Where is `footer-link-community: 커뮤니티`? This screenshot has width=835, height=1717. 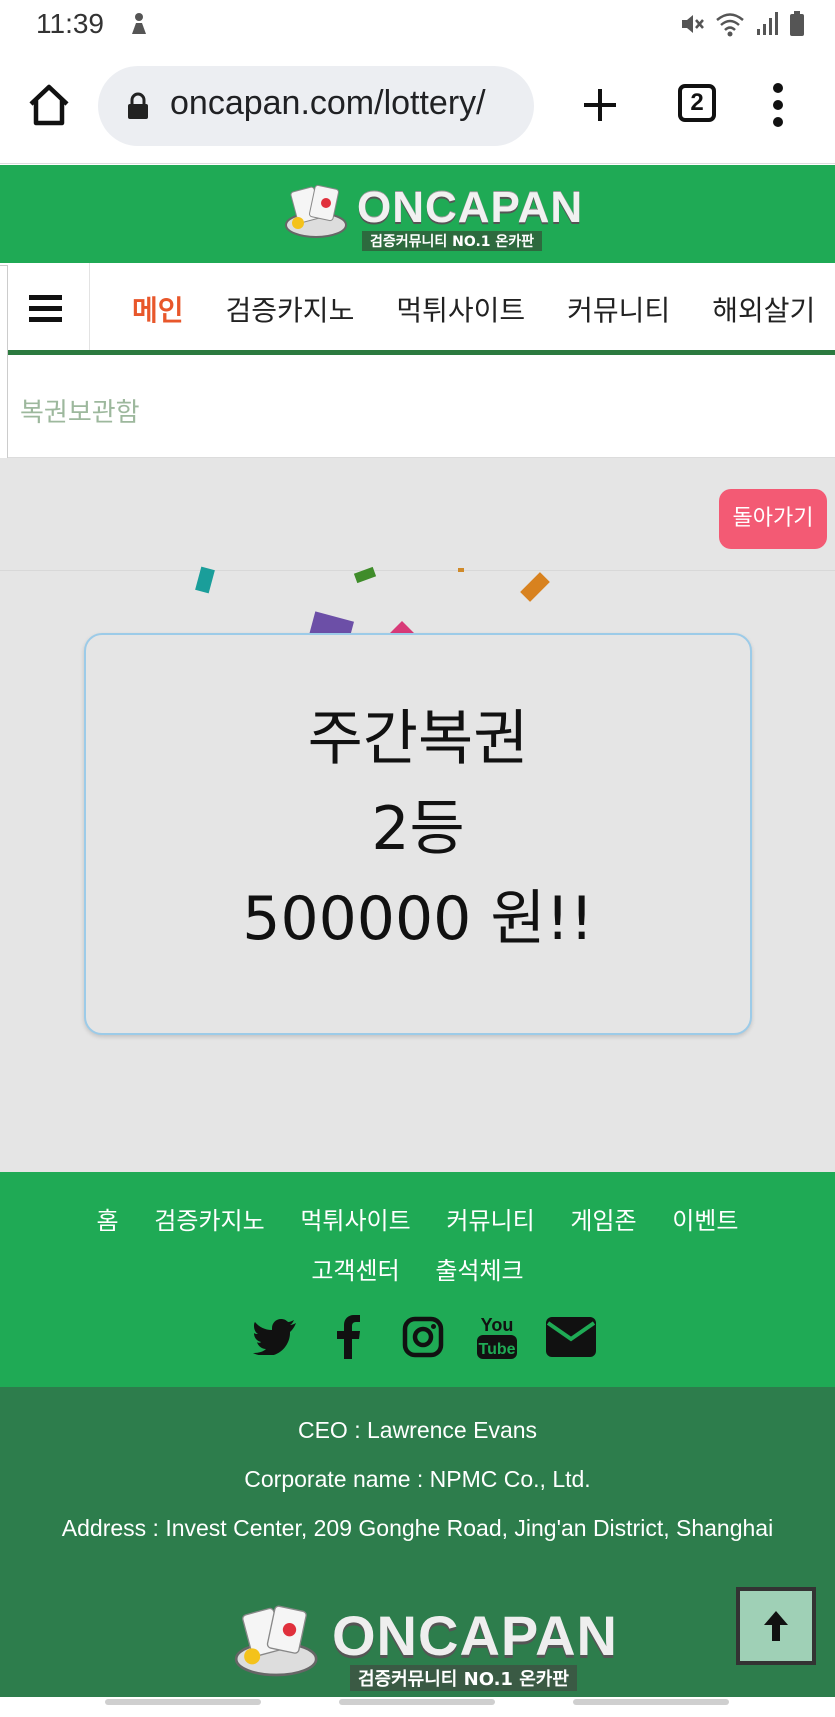
footer-link-community: 커뮤니티 is located at coordinates (490, 1221).